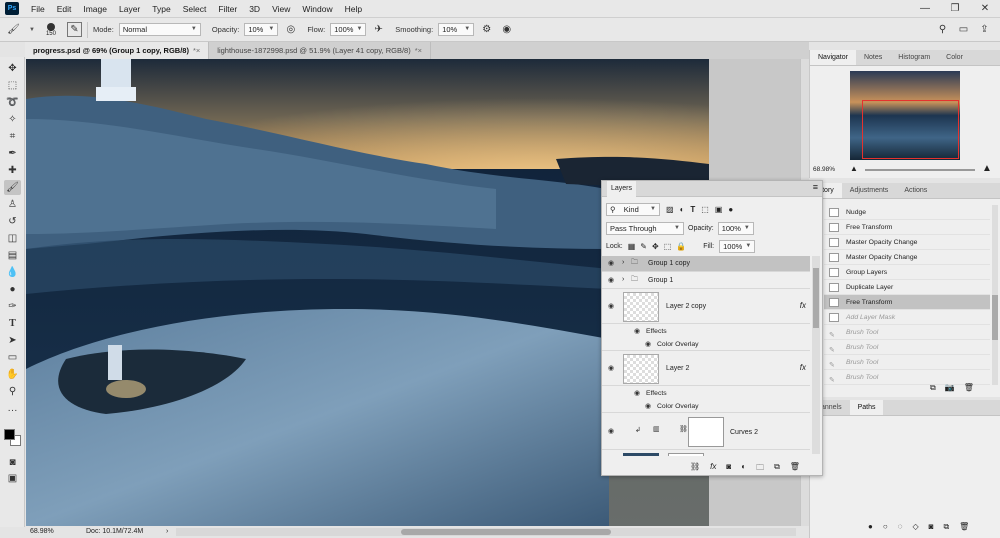  What do you see at coordinates (12, 68) in the screenshot?
I see `move-tool-icon: ✥` at bounding box center [12, 68].